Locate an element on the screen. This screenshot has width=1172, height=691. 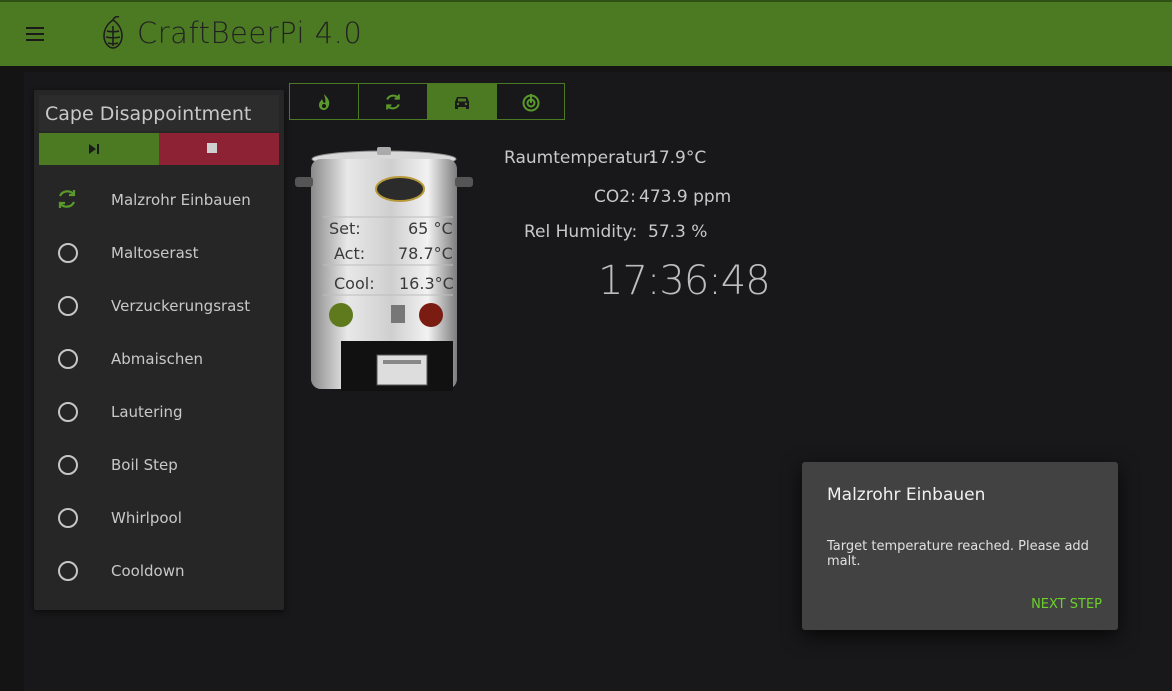
step-item-0: Malzrohr Einbauen is located at coordinates (159, 200).